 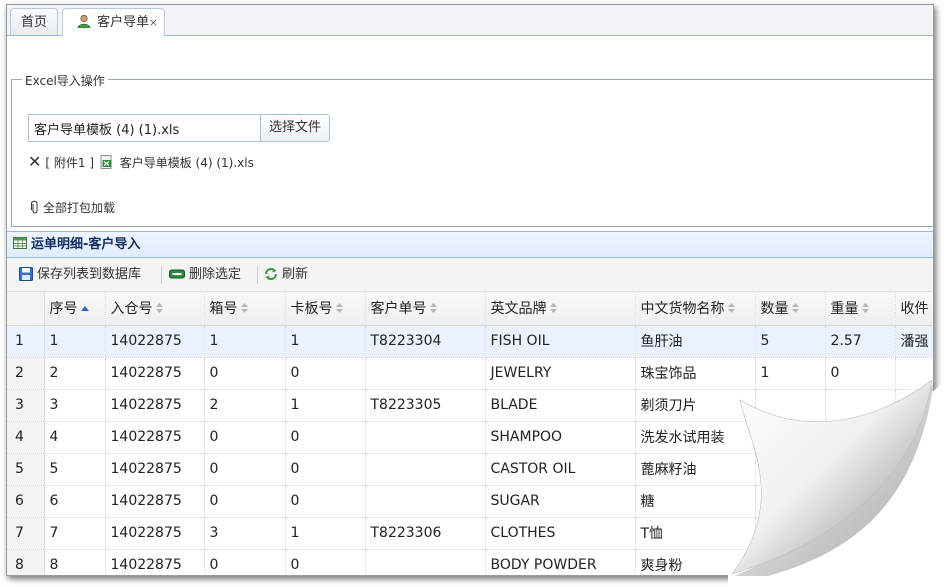 I want to click on table-row: 1 1 14022875 1 1 T8223304 FISH OIL 鱼肝油 5 2.57 潘强, so click(x=470, y=341).